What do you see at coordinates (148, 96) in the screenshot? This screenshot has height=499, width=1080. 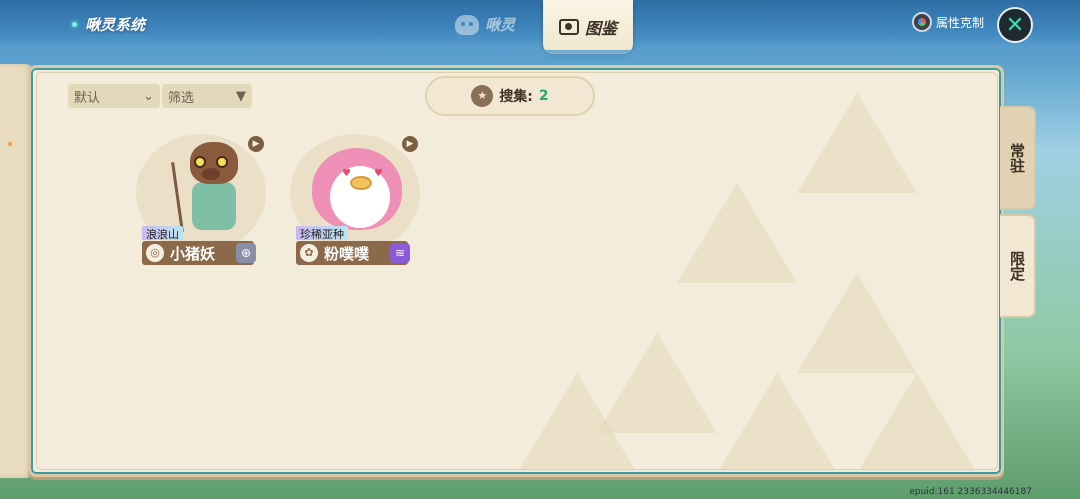 I see `chevron-down-icon: ⌄` at bounding box center [148, 96].